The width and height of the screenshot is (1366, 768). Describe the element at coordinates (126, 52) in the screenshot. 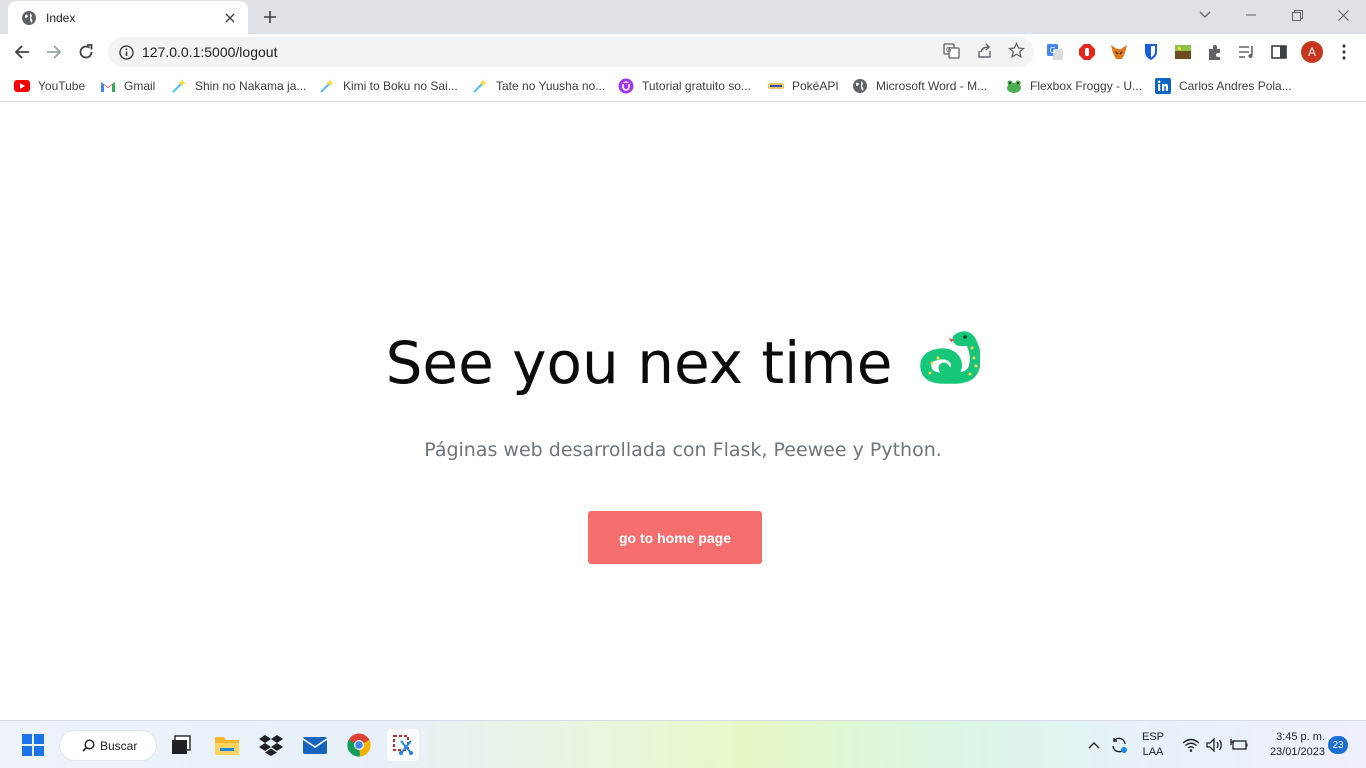

I see `site-info-icon` at that location.